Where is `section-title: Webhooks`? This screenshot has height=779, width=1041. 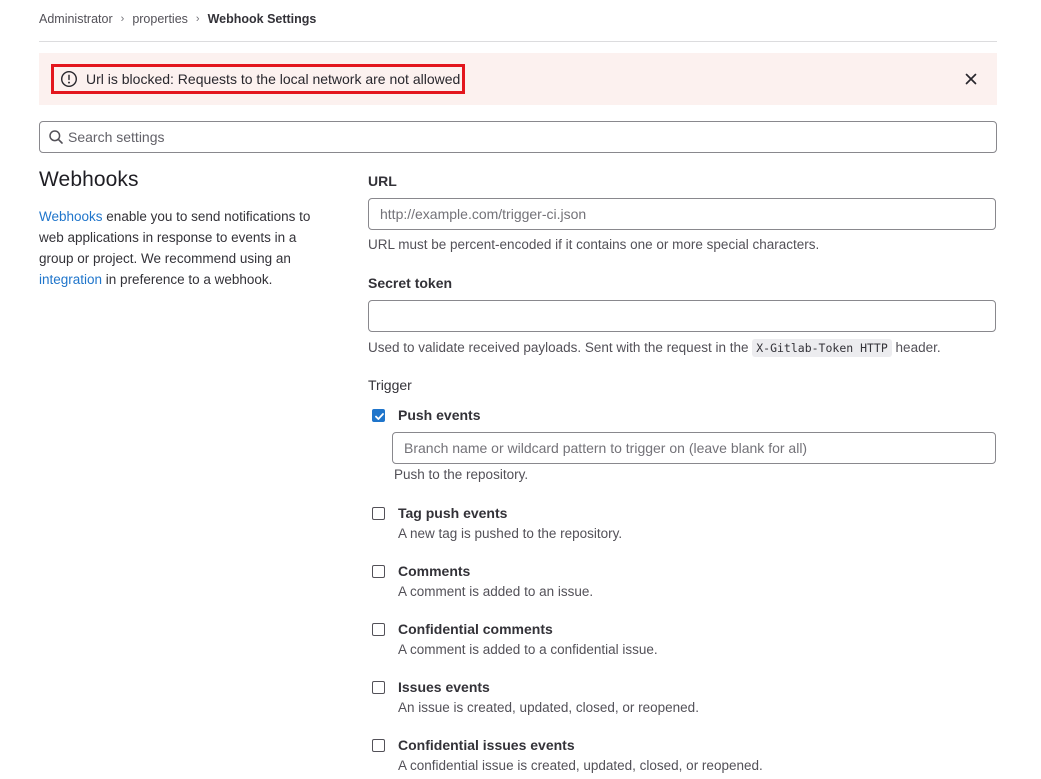 section-title: Webhooks is located at coordinates (89, 179).